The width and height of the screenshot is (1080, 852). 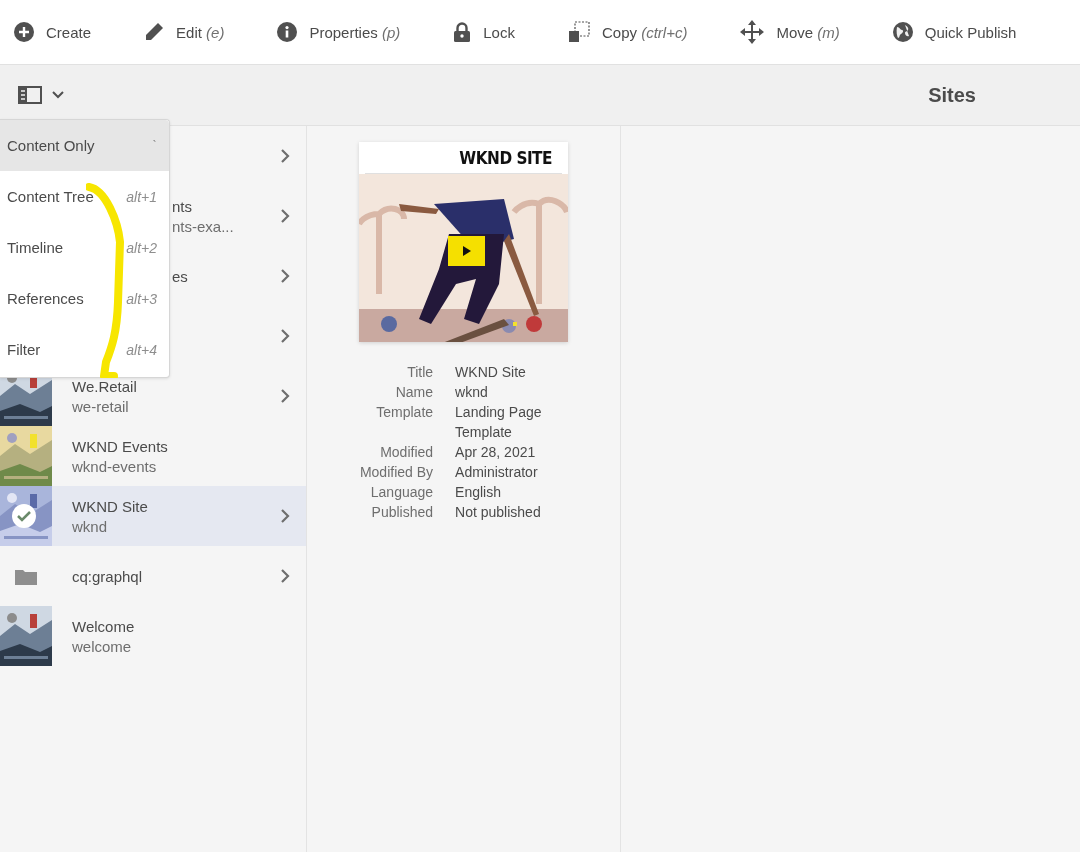 What do you see at coordinates (108, 576) in the screenshot?
I see `row-title: cq:graphql` at bounding box center [108, 576].